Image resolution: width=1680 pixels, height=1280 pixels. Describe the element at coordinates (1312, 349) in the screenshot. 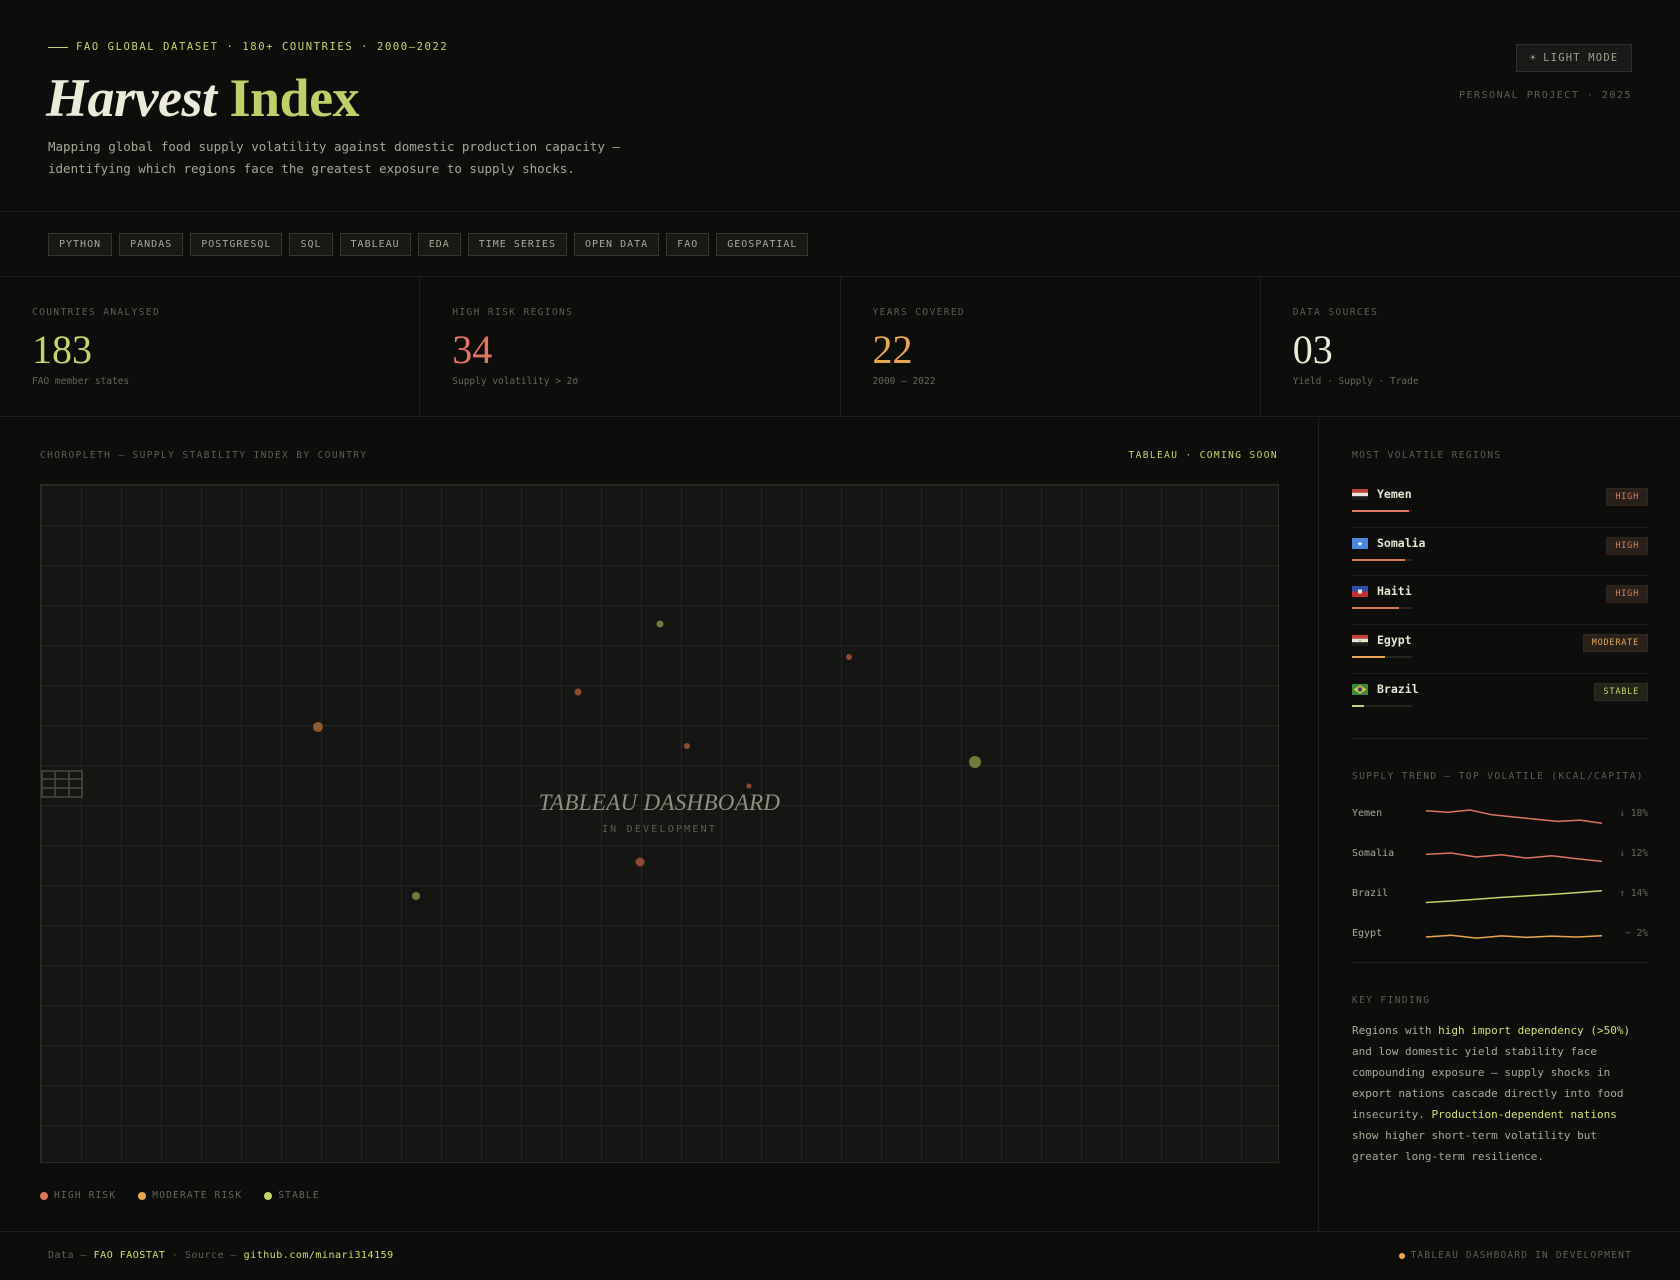

I see `stat-value: 03` at that location.